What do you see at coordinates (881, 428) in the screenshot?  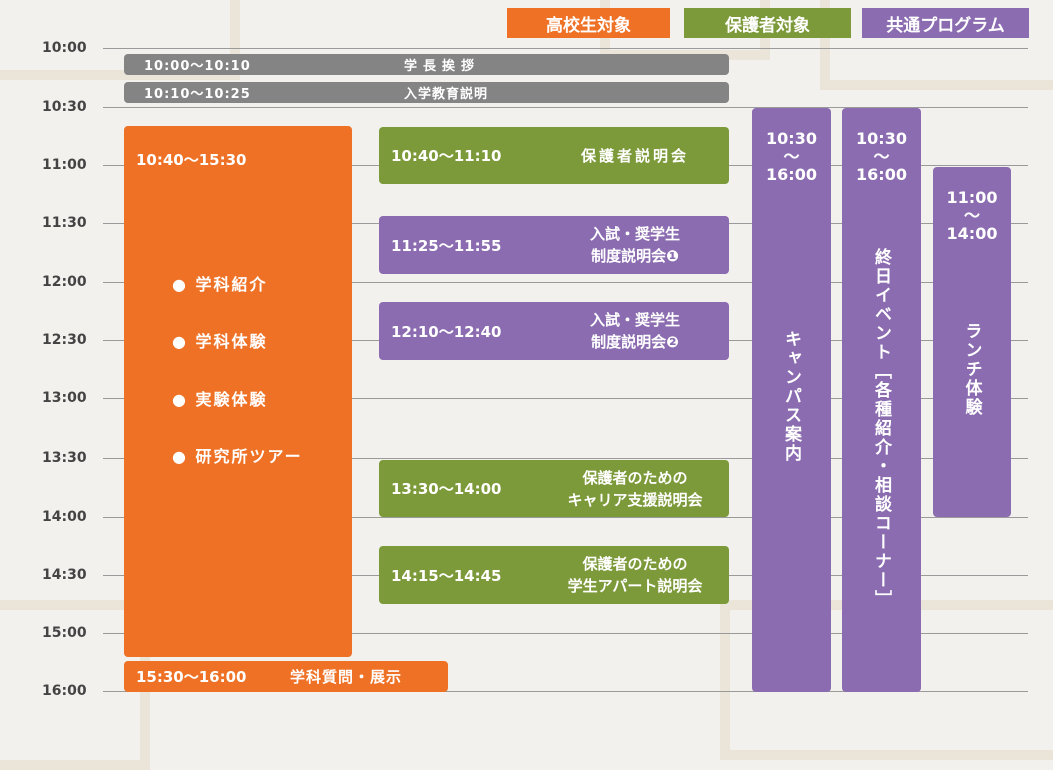 I see `session-name: 終日イベント［各種紹介・相談コーナー］` at bounding box center [881, 428].